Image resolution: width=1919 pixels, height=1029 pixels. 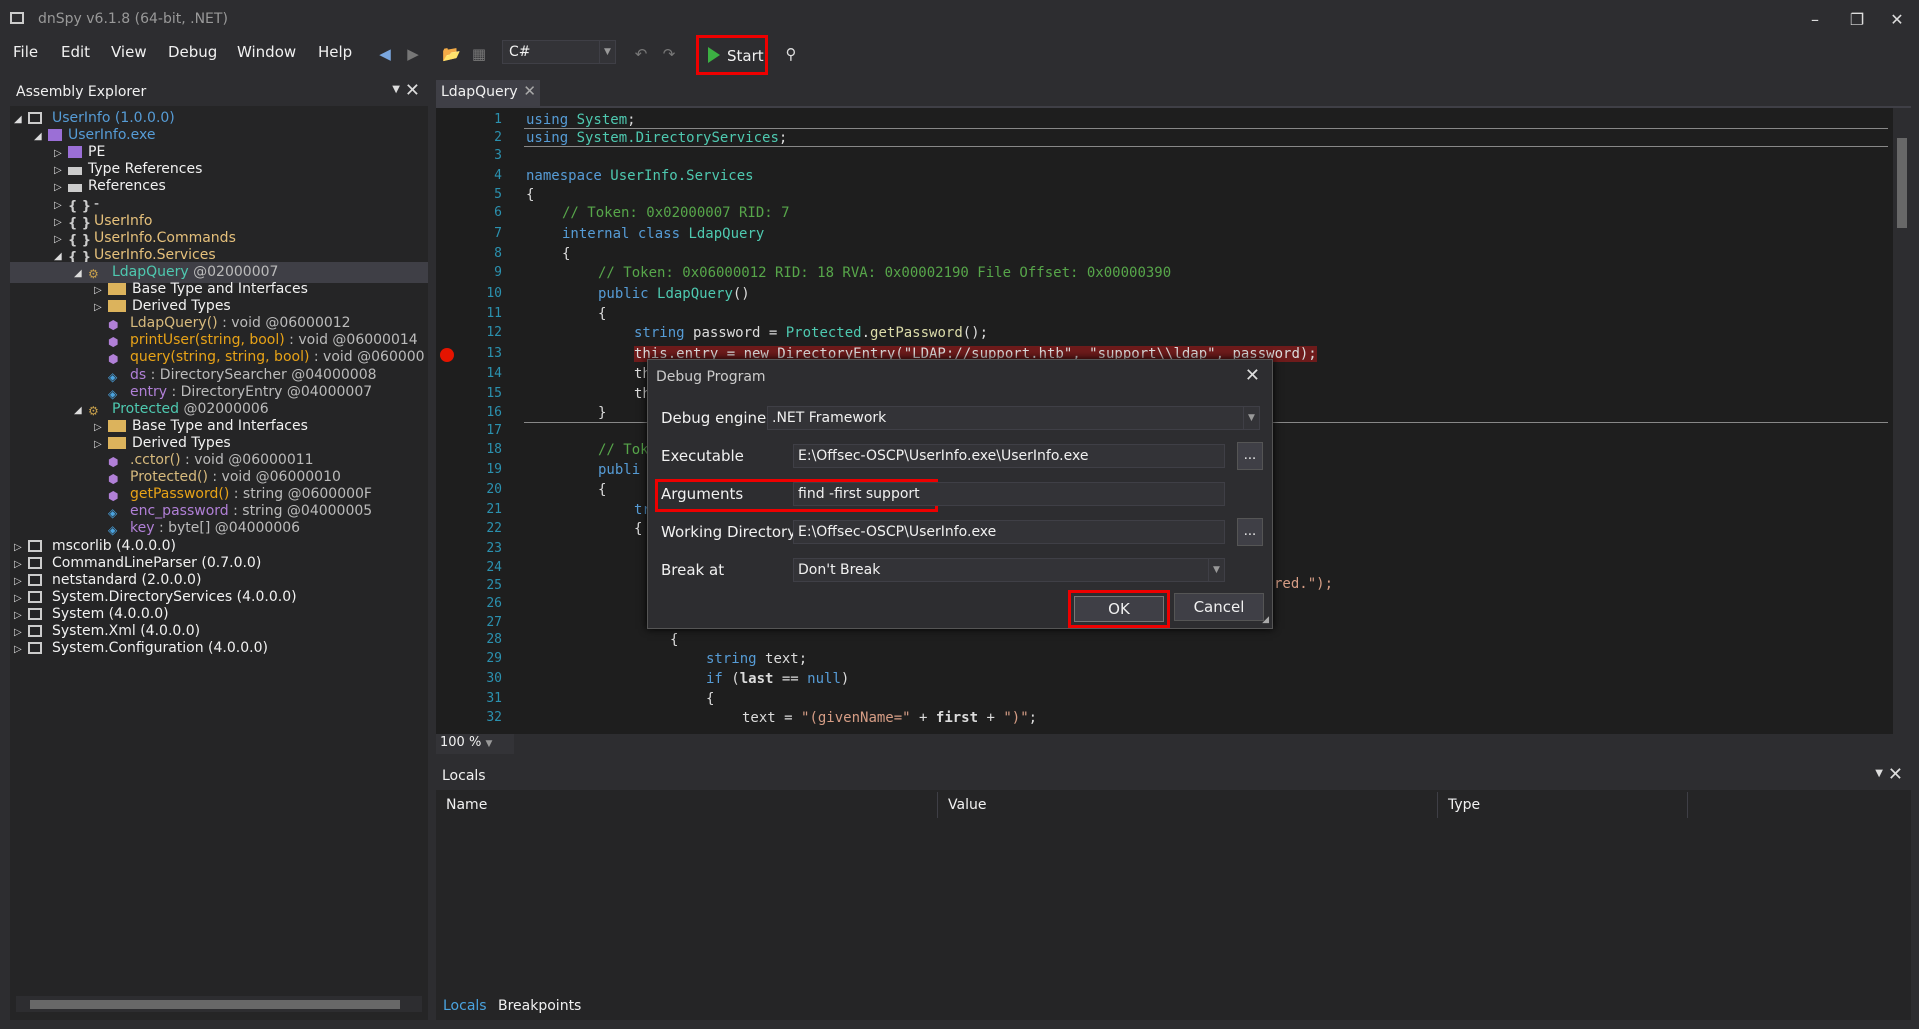 What do you see at coordinates (1009, 532) in the screenshot?
I see `working-directory-input: E:\Offsec-OSCP\UserInfo.exe` at bounding box center [1009, 532].